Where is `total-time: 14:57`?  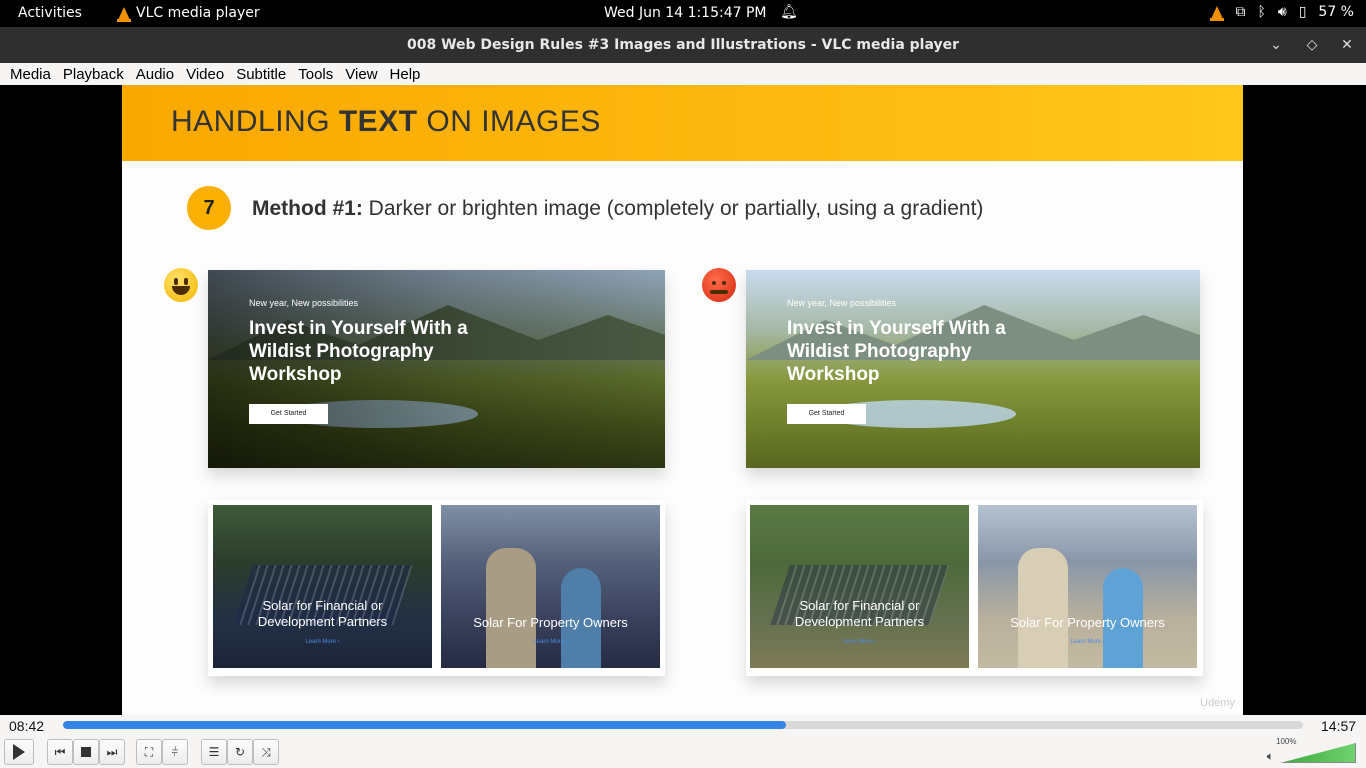 total-time: 14:57 is located at coordinates (1339, 726).